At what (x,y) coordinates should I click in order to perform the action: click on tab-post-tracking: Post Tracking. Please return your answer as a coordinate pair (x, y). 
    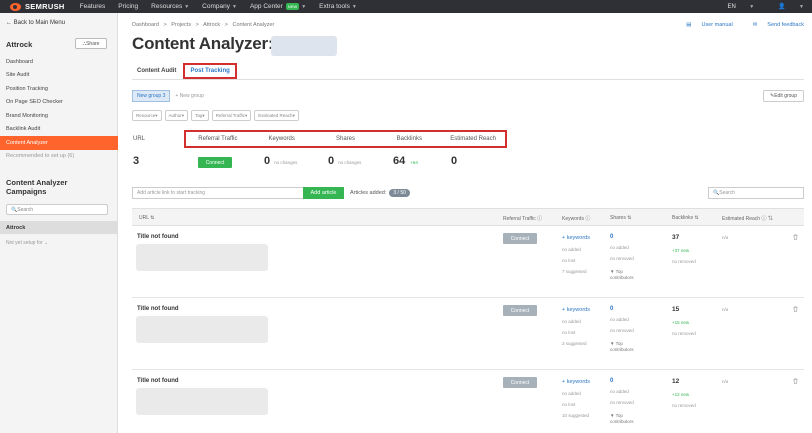
    Looking at the image, I should click on (210, 71).